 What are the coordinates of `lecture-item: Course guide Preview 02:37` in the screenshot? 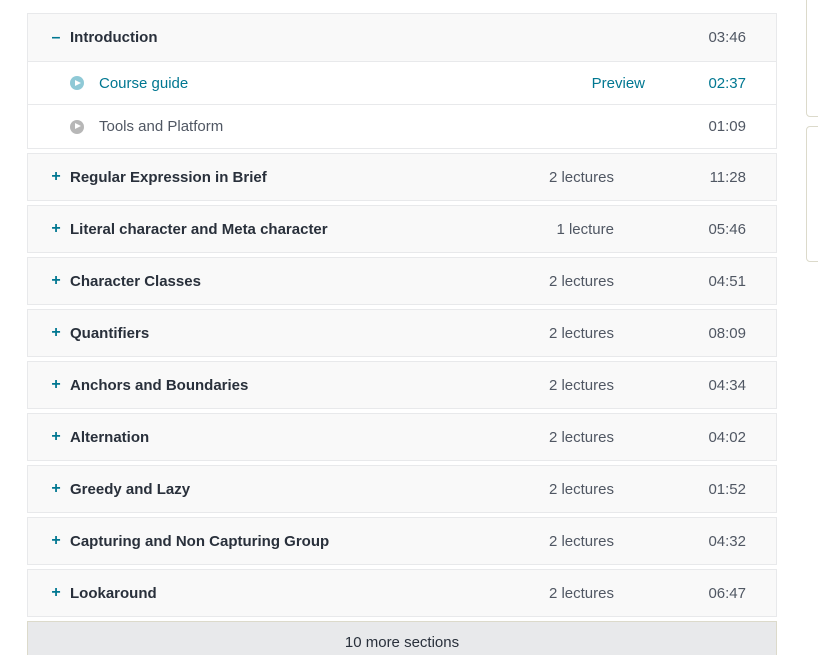 It's located at (402, 82).